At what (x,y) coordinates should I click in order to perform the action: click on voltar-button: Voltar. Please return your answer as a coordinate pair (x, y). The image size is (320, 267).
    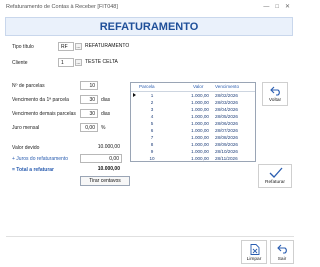
    Looking at the image, I should click on (275, 94).